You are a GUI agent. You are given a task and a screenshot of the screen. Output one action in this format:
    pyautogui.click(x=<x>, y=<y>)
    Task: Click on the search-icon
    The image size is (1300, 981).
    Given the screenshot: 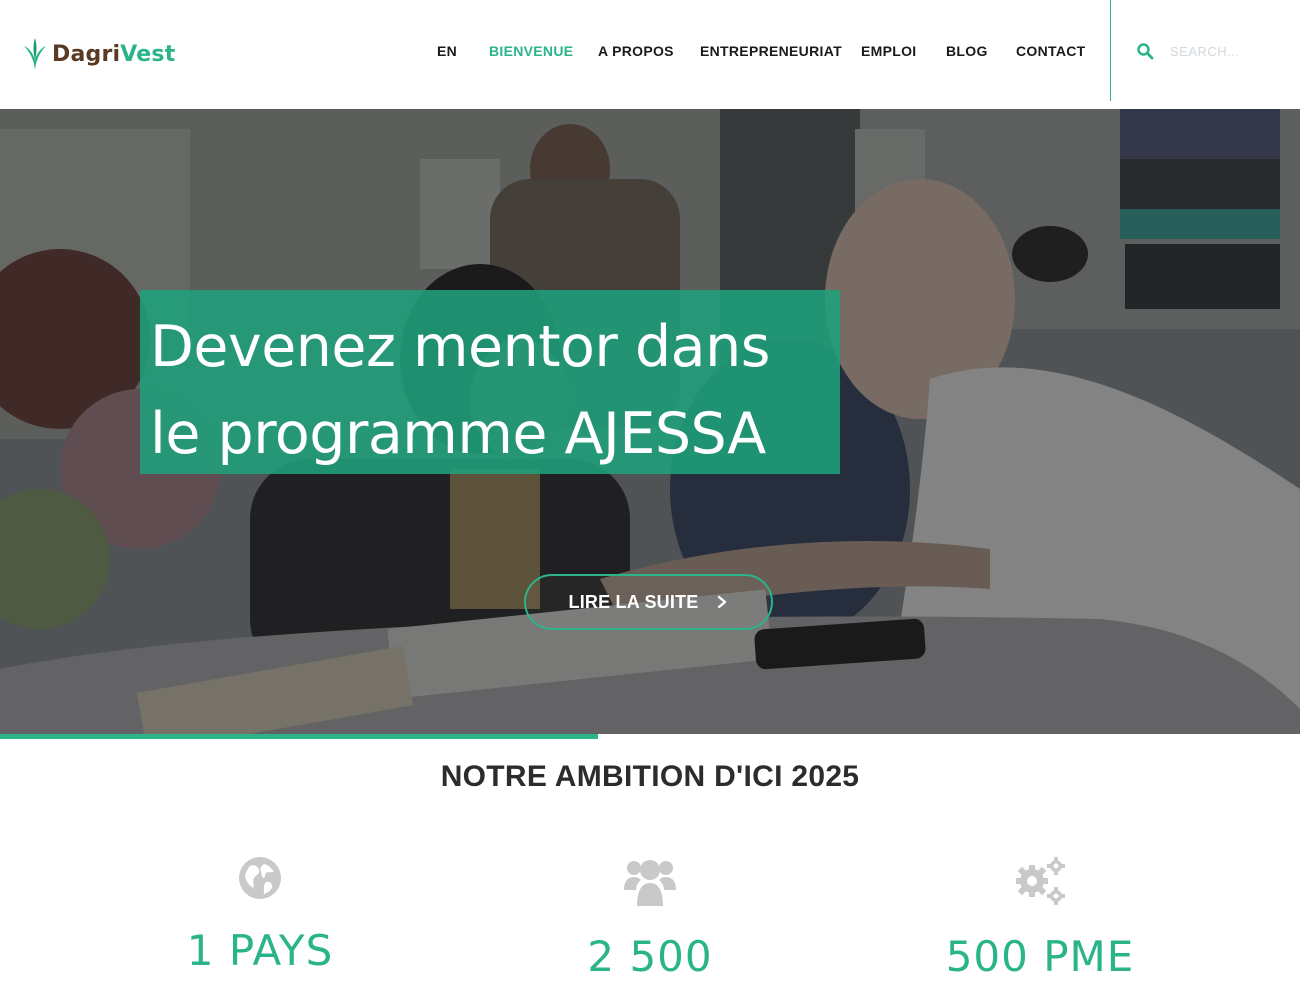 What is the action you would take?
    pyautogui.click(x=1145, y=51)
    